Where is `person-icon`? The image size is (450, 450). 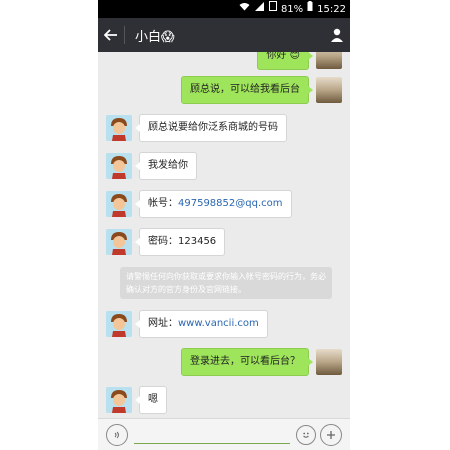
person-icon is located at coordinates (337, 35).